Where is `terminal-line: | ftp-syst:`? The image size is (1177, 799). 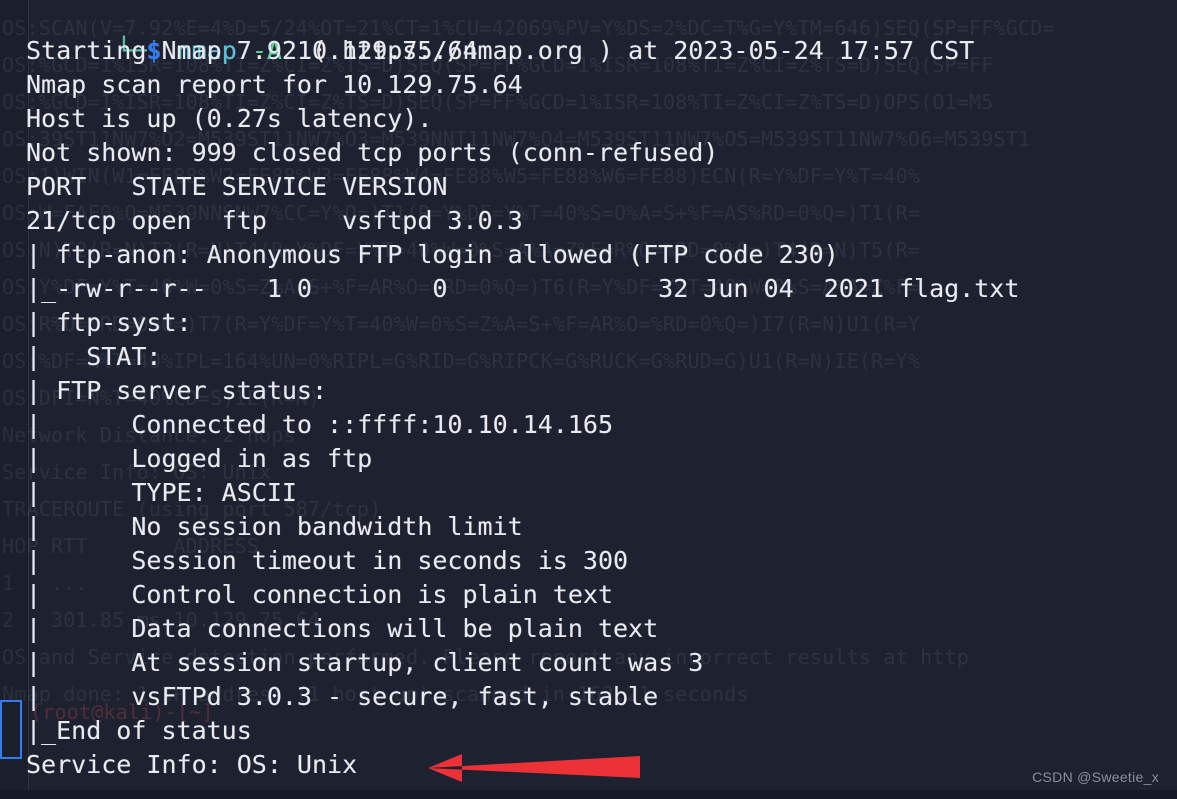
terminal-line: | ftp-syst: is located at coordinates (109, 322).